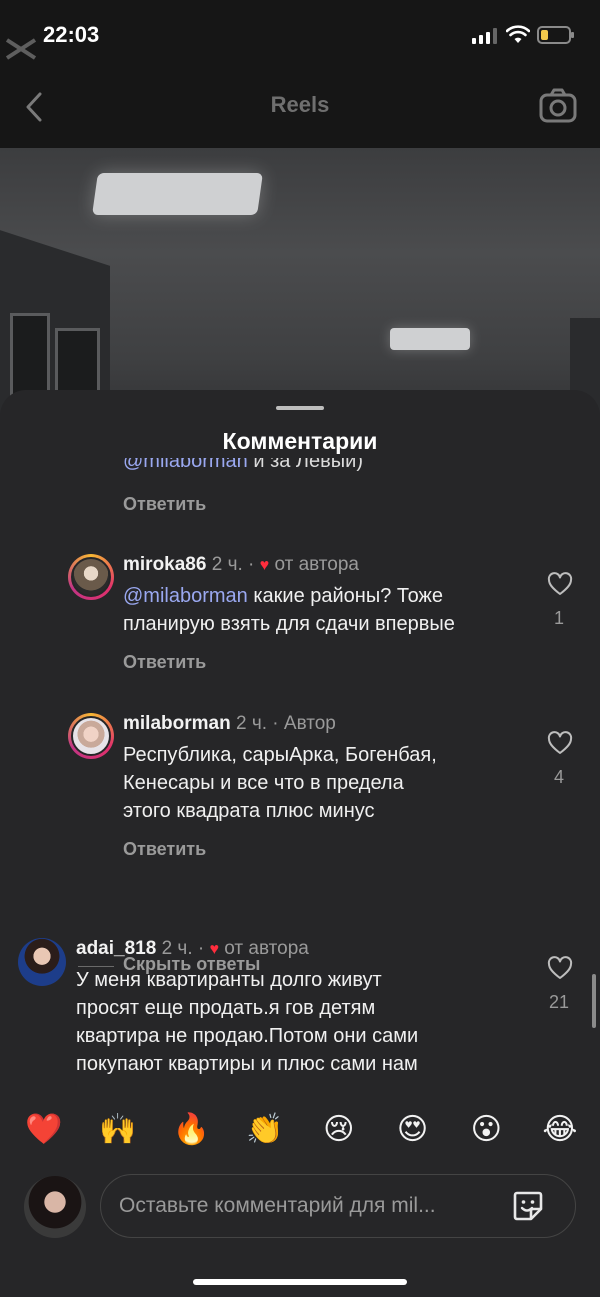 The width and height of the screenshot is (600, 1297). I want to click on like-count: 1, so click(558, 618).